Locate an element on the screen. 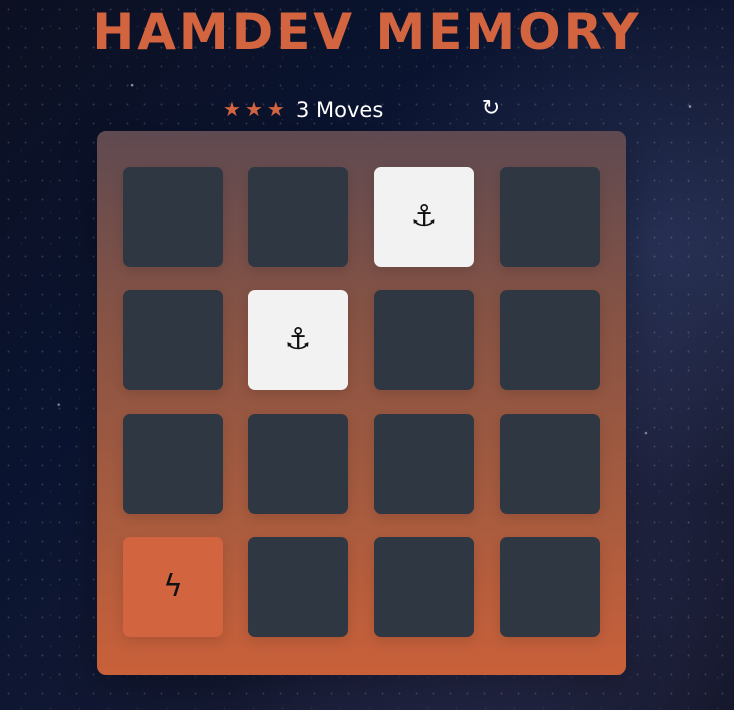  card-13: ϟ is located at coordinates (173, 587).